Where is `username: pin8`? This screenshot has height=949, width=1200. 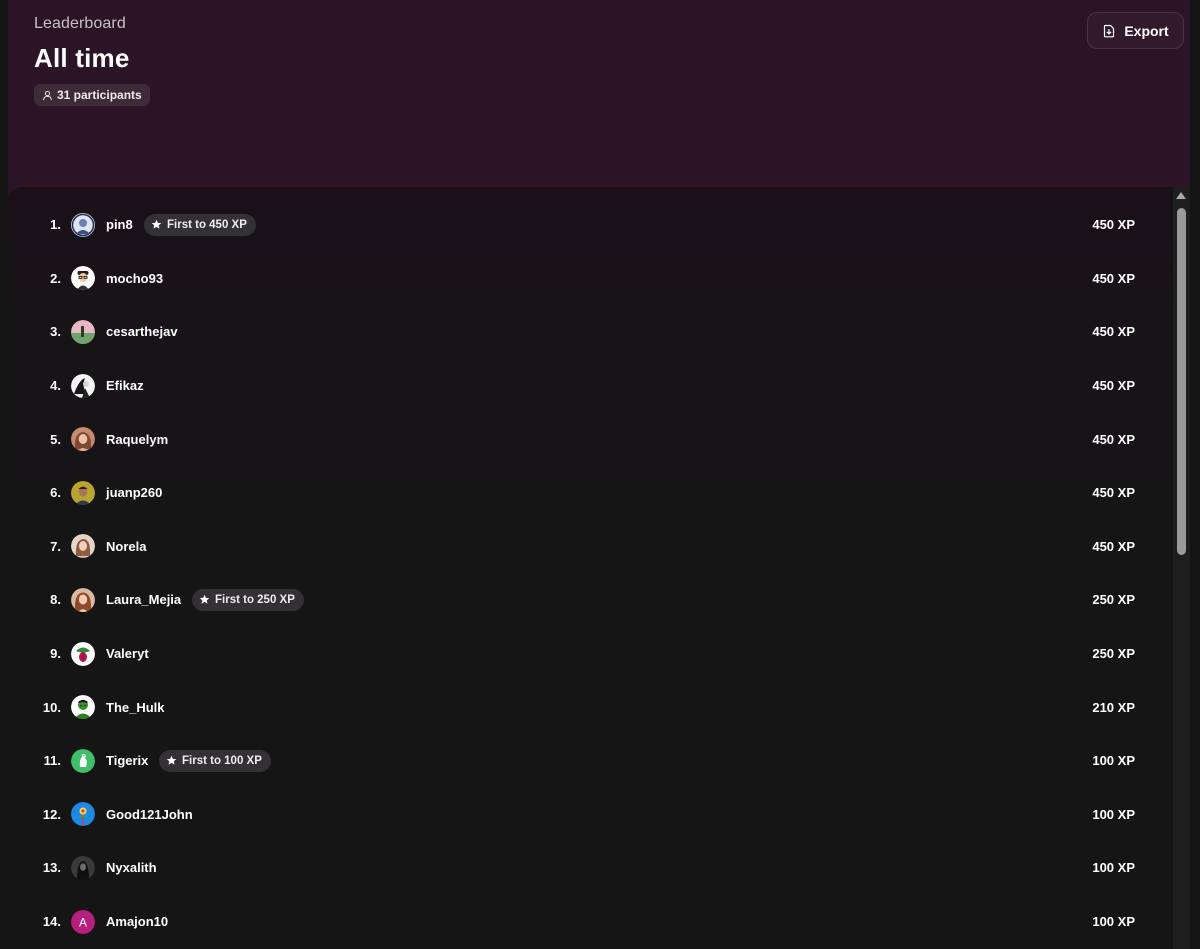
username: pin8 is located at coordinates (119, 224).